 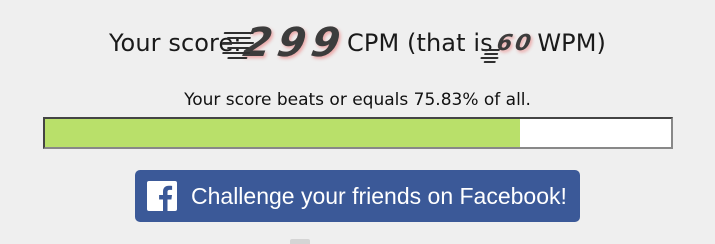 I want to click on wpm-value: 60, so click(x=507, y=46).